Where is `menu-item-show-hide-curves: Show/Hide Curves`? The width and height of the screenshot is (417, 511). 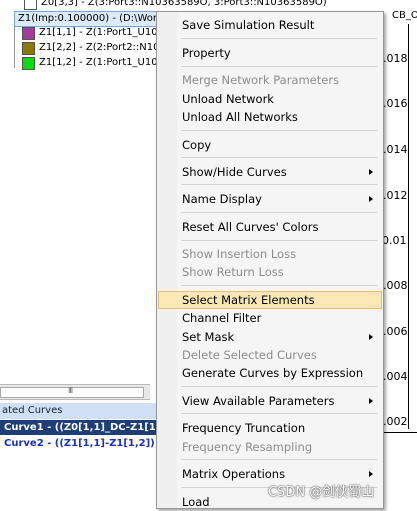
menu-item-show-hide-curves: Show/Hide Curves is located at coordinates (270, 172).